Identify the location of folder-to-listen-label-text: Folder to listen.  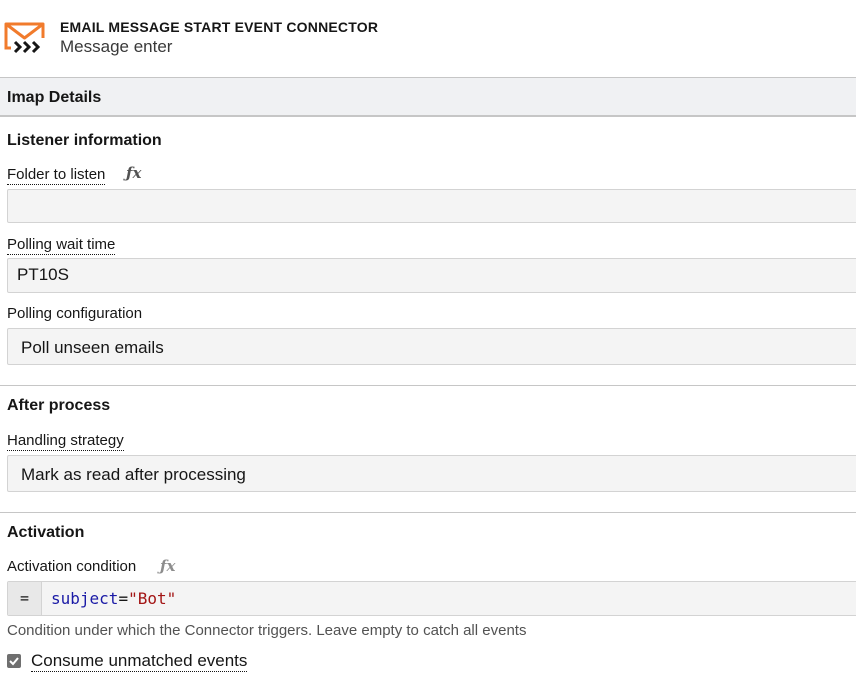
(56, 175).